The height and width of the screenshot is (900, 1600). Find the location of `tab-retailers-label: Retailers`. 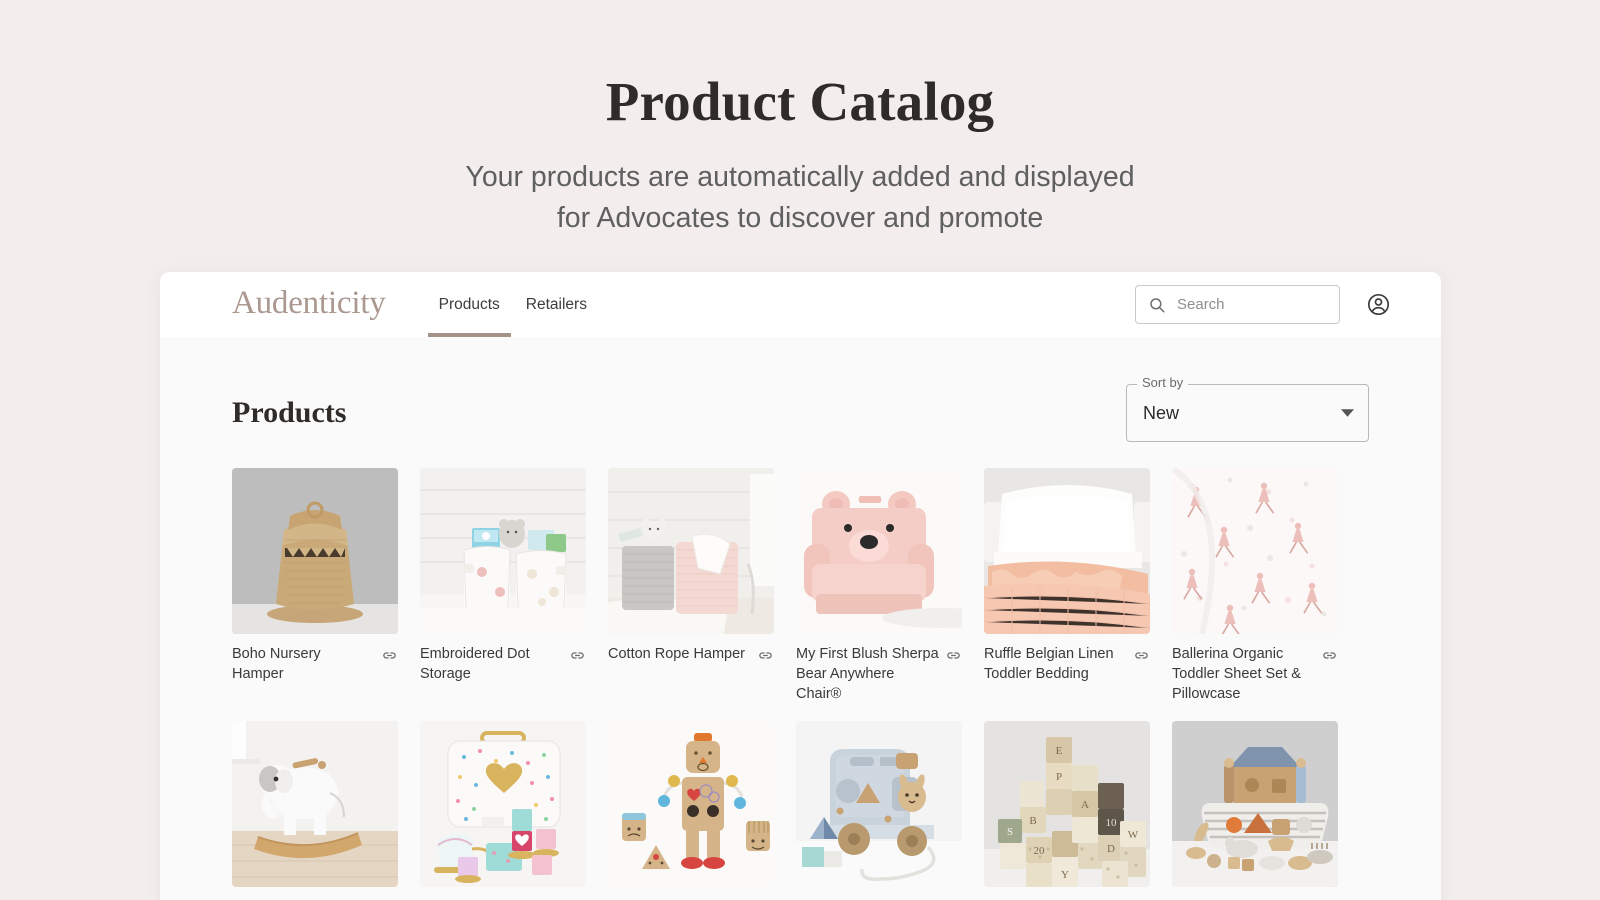

tab-retailers-label: Retailers is located at coordinates (556, 304).